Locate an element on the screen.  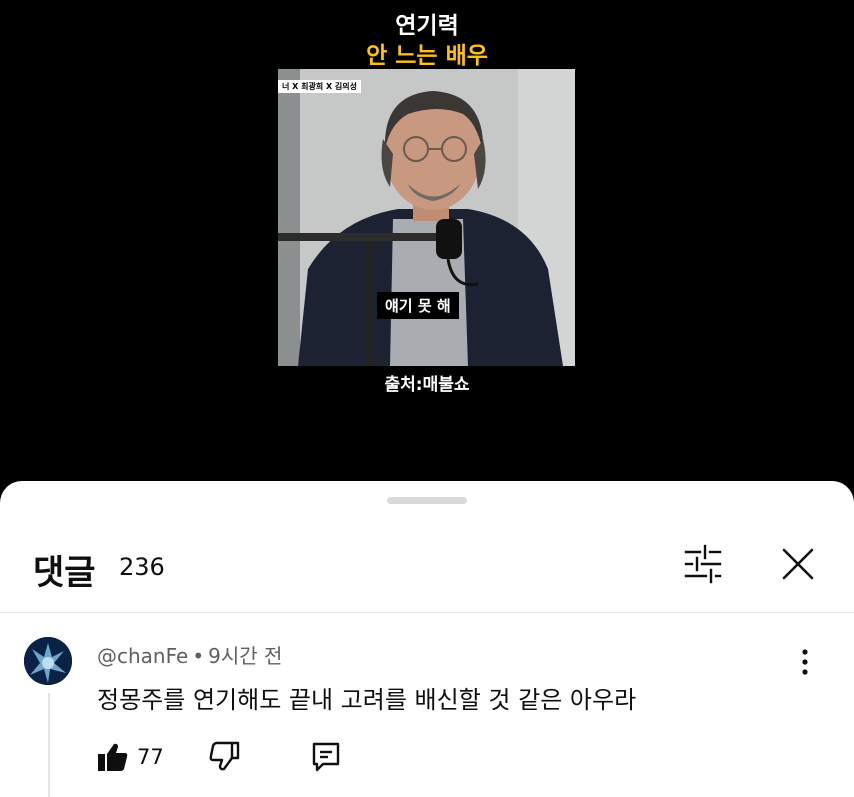
close-button is located at coordinates (798, 564).